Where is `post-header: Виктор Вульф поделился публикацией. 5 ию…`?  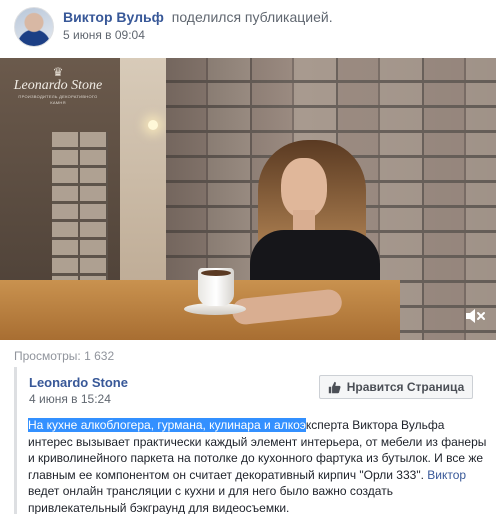
post-header: Виктор Вульф поделился публикацией. 5 ию… is located at coordinates (248, 28).